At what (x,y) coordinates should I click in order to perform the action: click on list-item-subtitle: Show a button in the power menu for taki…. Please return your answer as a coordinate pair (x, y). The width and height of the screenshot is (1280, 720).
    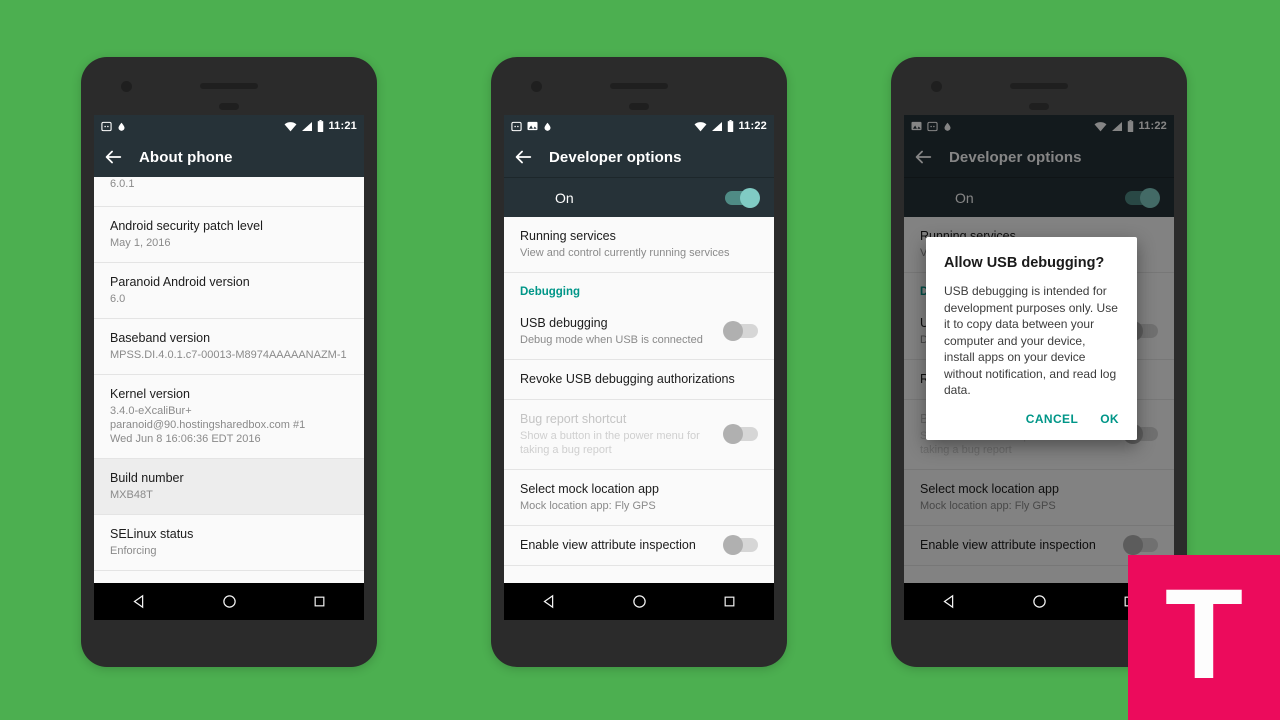
    Looking at the image, I should click on (610, 443).